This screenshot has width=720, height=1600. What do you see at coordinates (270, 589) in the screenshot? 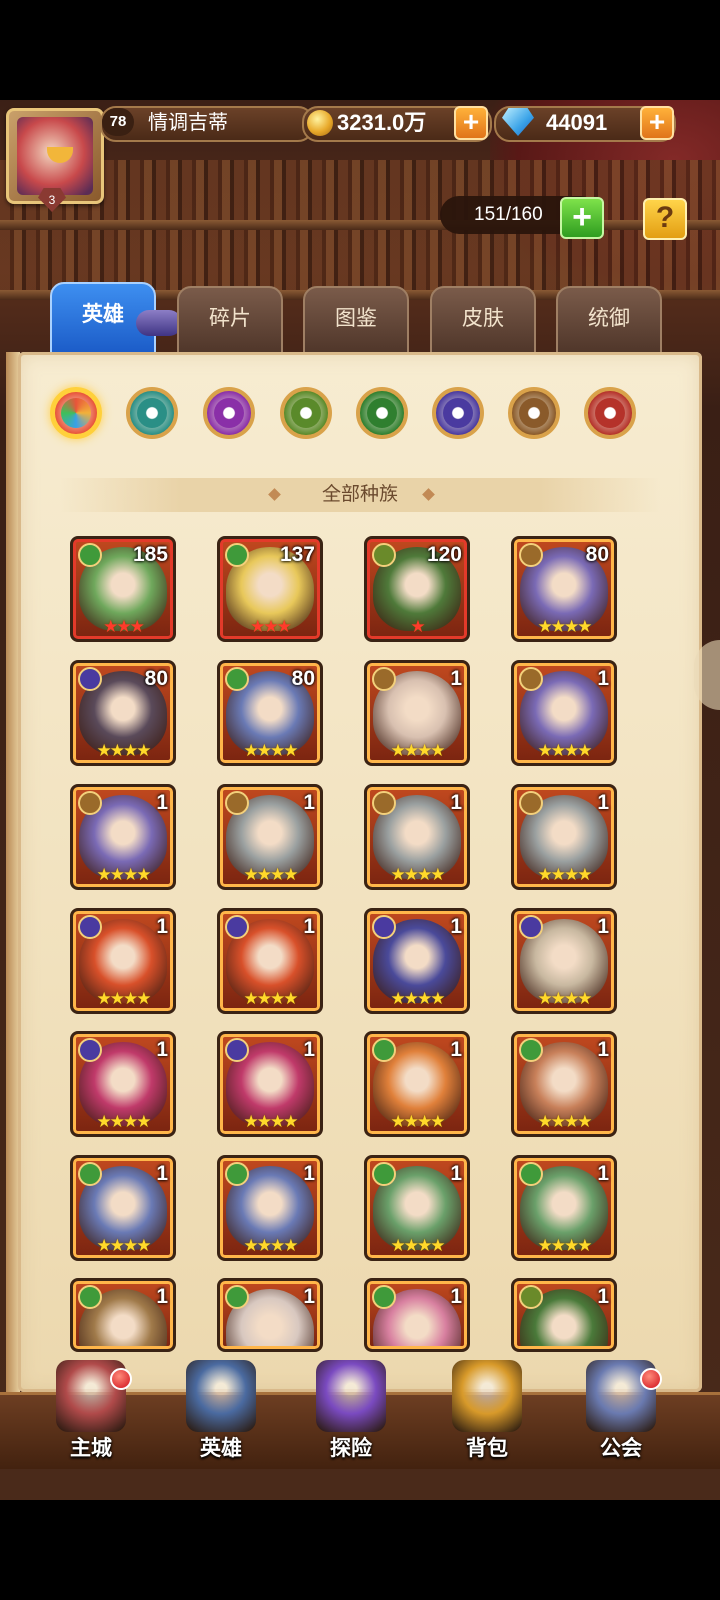
I see `hero-card: 137 ★★★` at bounding box center [270, 589].